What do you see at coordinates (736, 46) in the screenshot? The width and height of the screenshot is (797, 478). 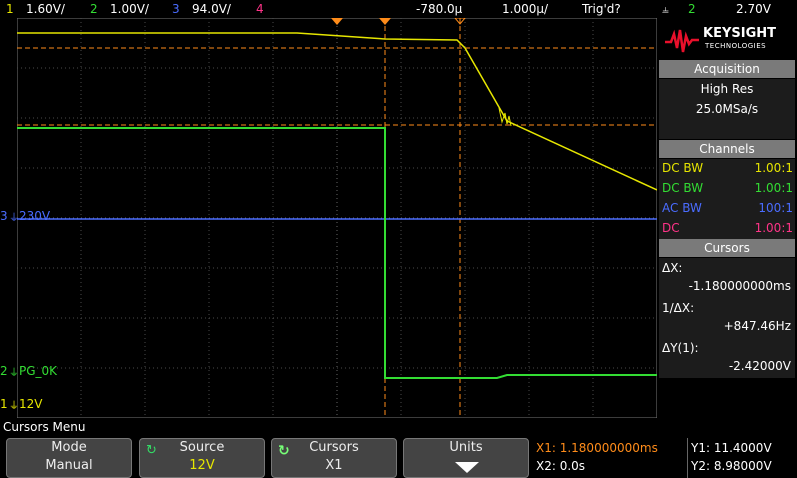 I see `logo-sub: TECHNOLOGIES` at bounding box center [736, 46].